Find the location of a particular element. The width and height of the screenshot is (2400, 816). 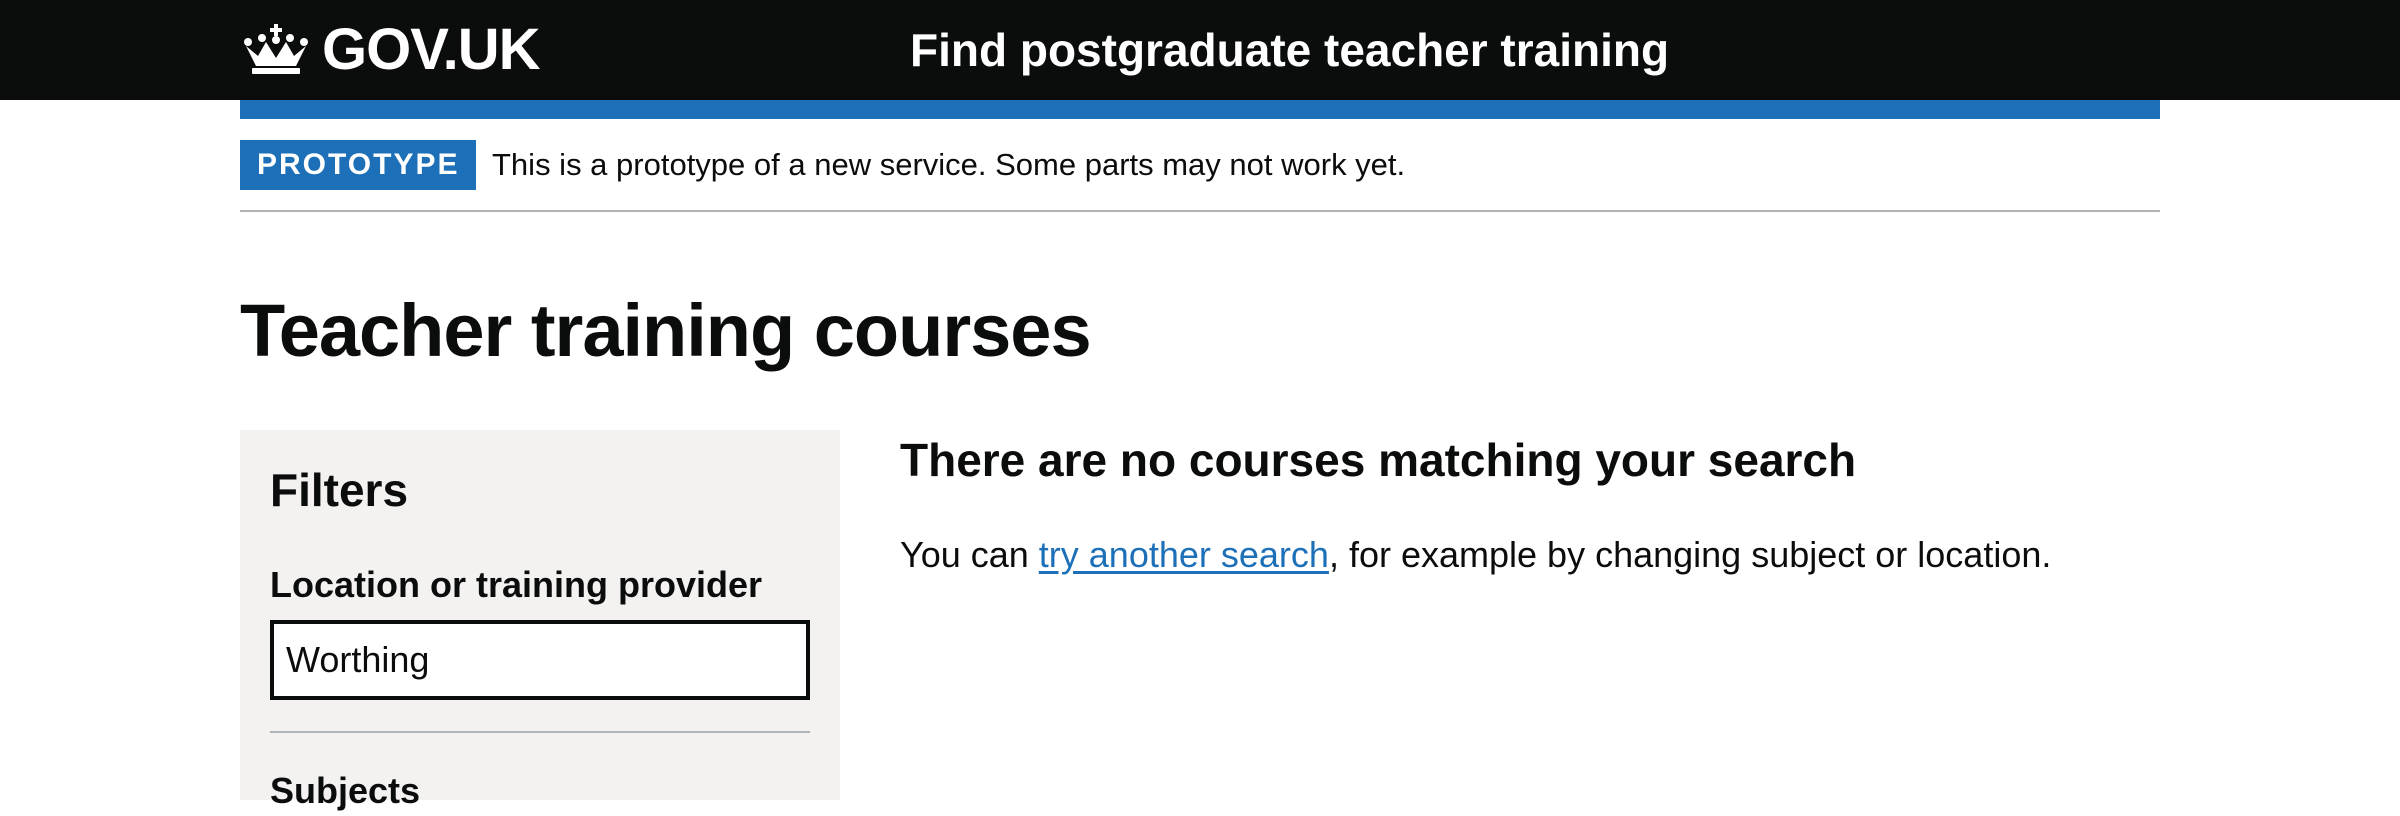

filters-heading: Filters is located at coordinates (339, 490).